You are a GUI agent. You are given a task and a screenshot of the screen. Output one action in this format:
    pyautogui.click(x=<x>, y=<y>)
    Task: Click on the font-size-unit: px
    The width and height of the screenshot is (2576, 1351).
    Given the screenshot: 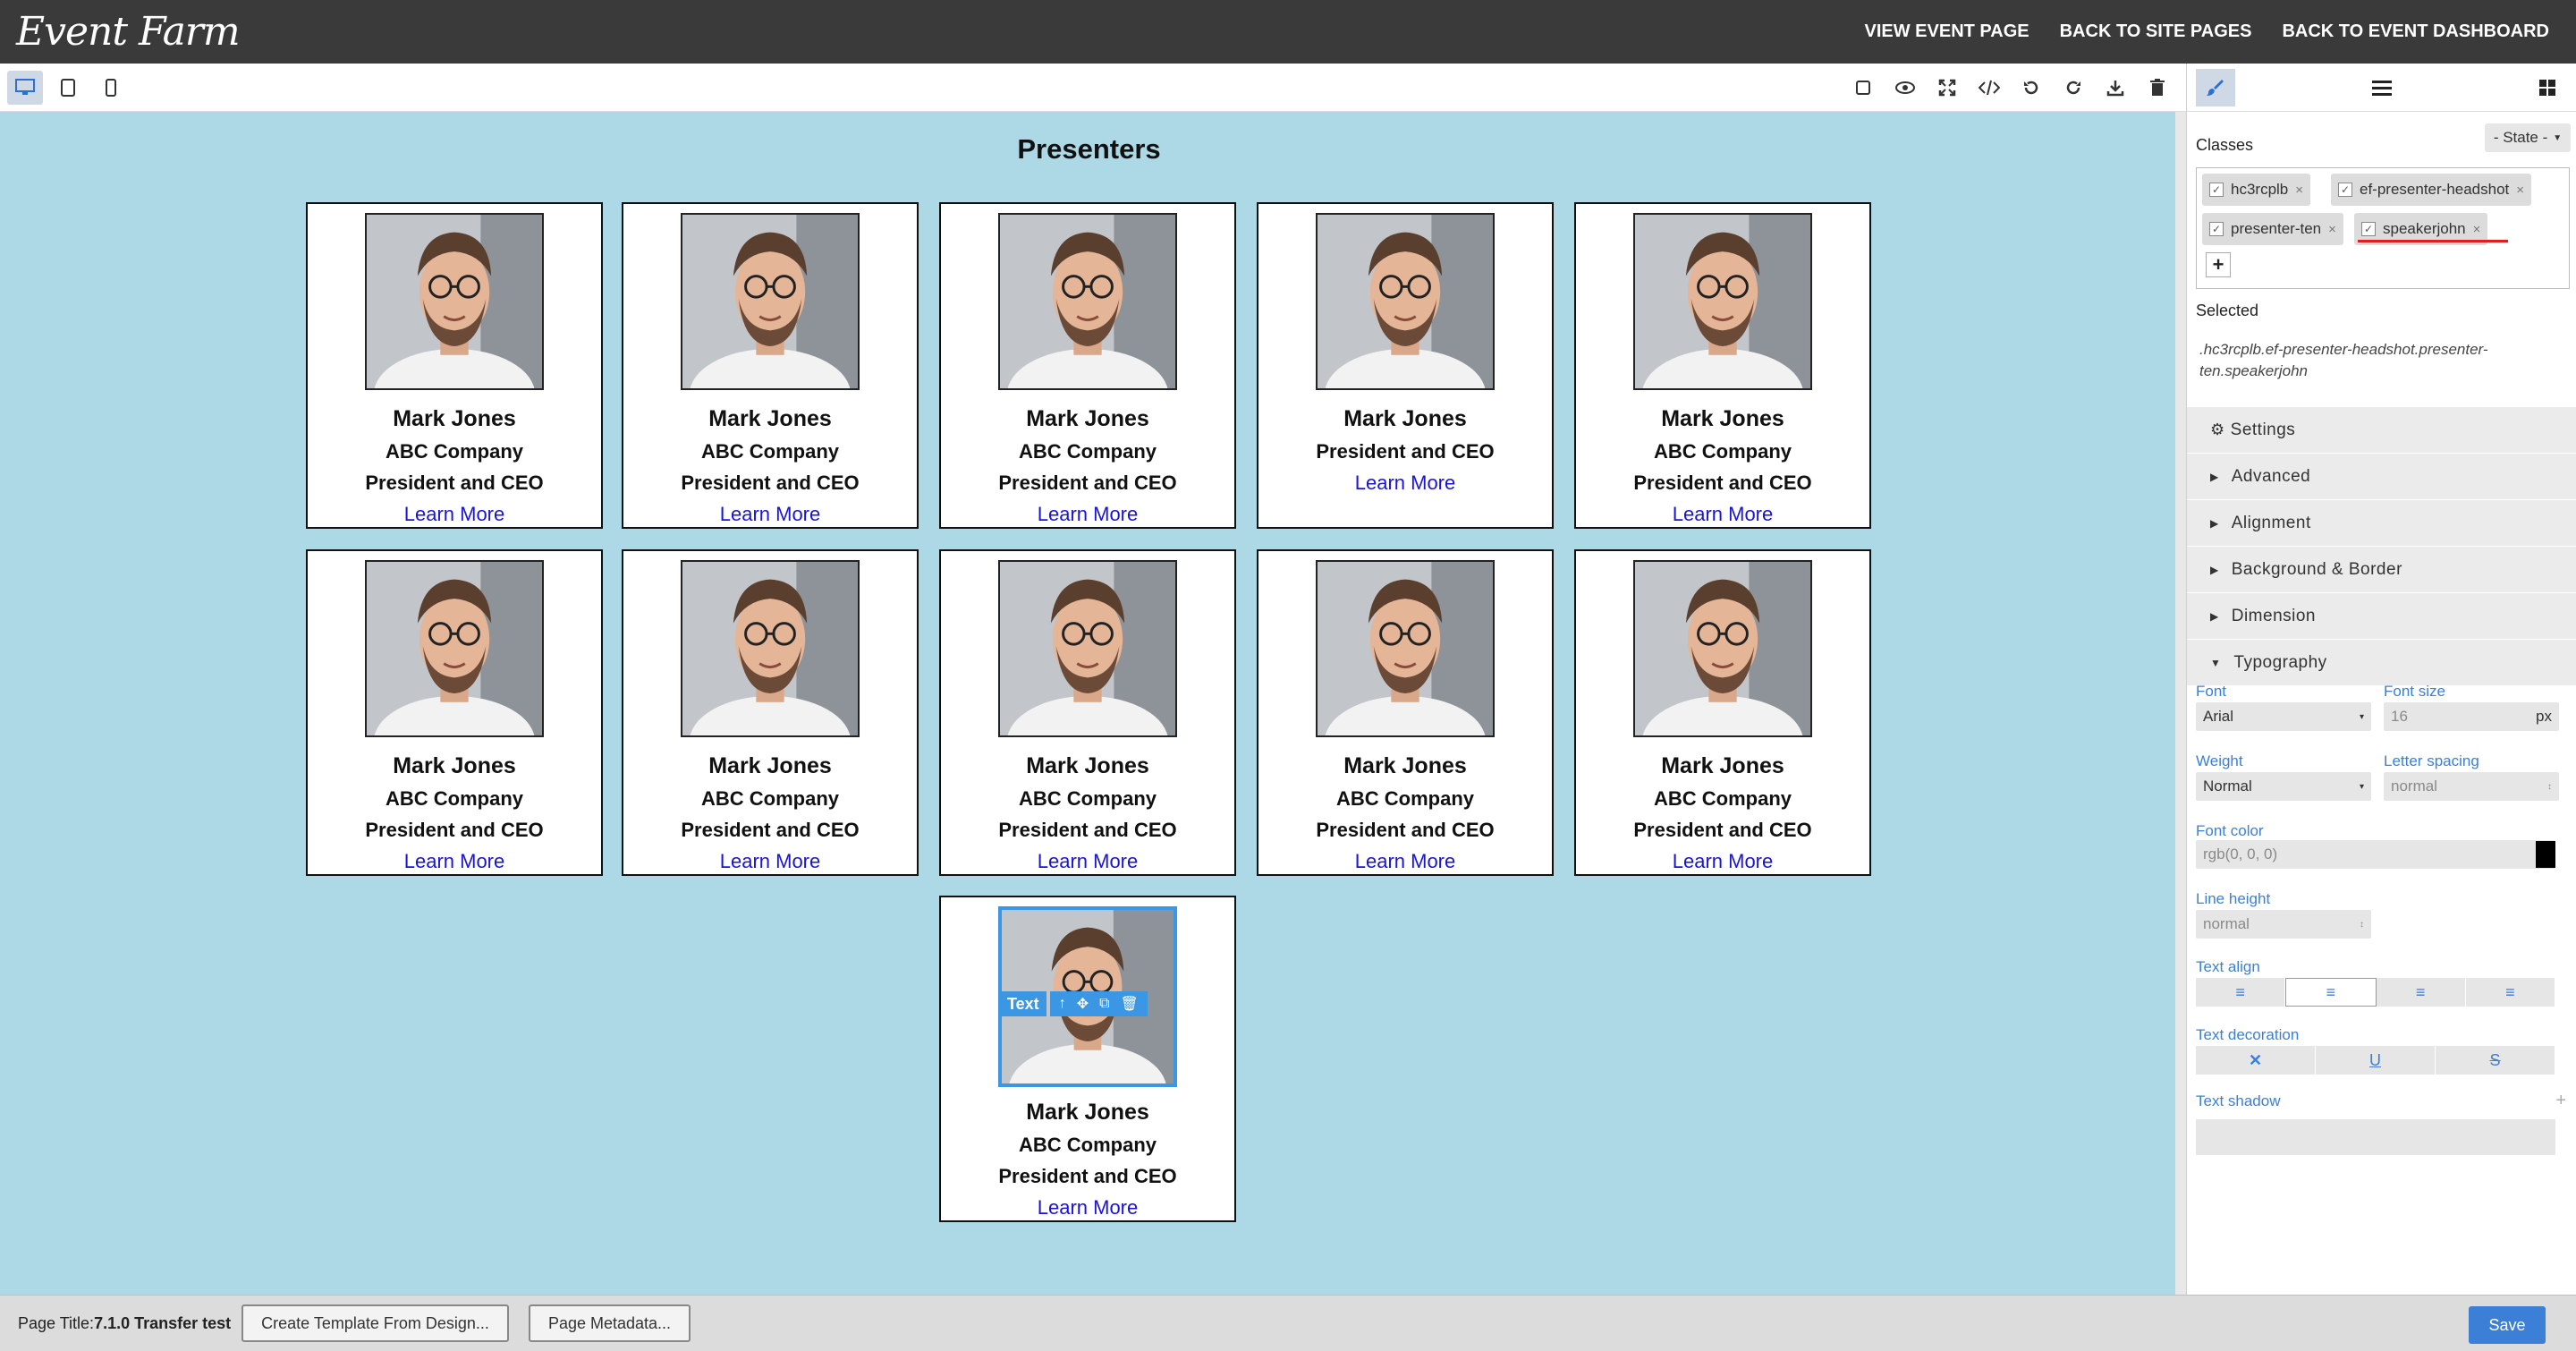 What is the action you would take?
    pyautogui.click(x=2544, y=717)
    